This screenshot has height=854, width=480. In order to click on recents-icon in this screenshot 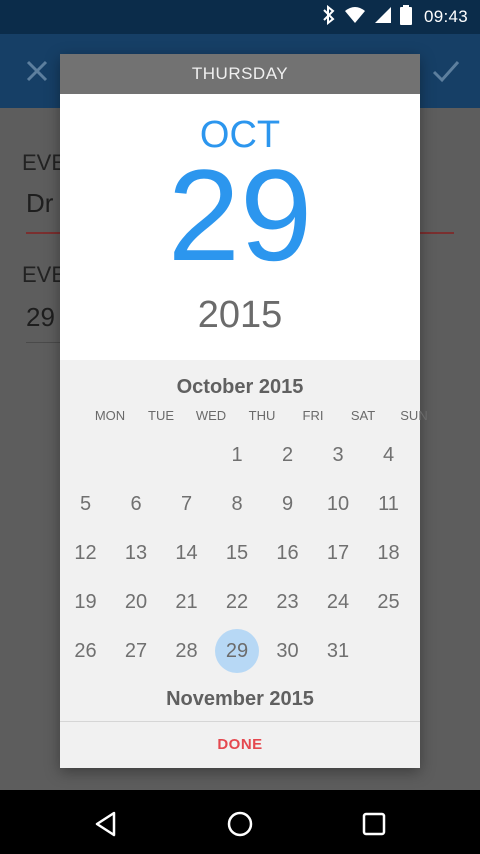, I will do `click(374, 824)`.